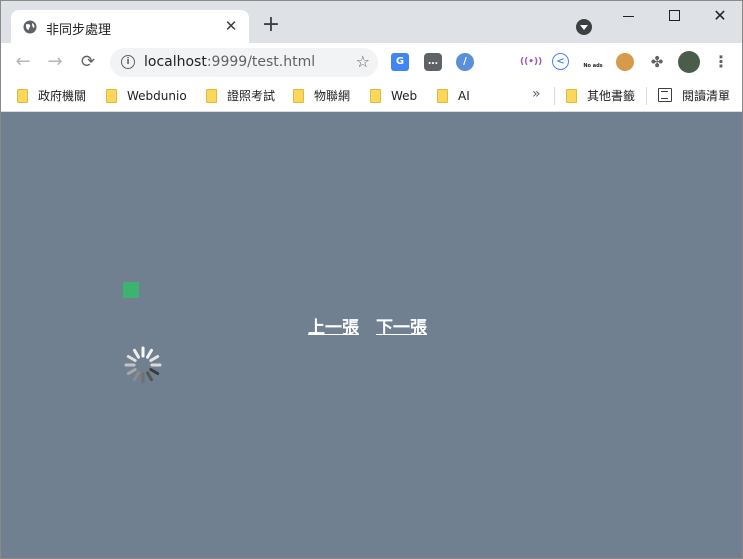  What do you see at coordinates (30, 27) in the screenshot?
I see `globe-icon` at bounding box center [30, 27].